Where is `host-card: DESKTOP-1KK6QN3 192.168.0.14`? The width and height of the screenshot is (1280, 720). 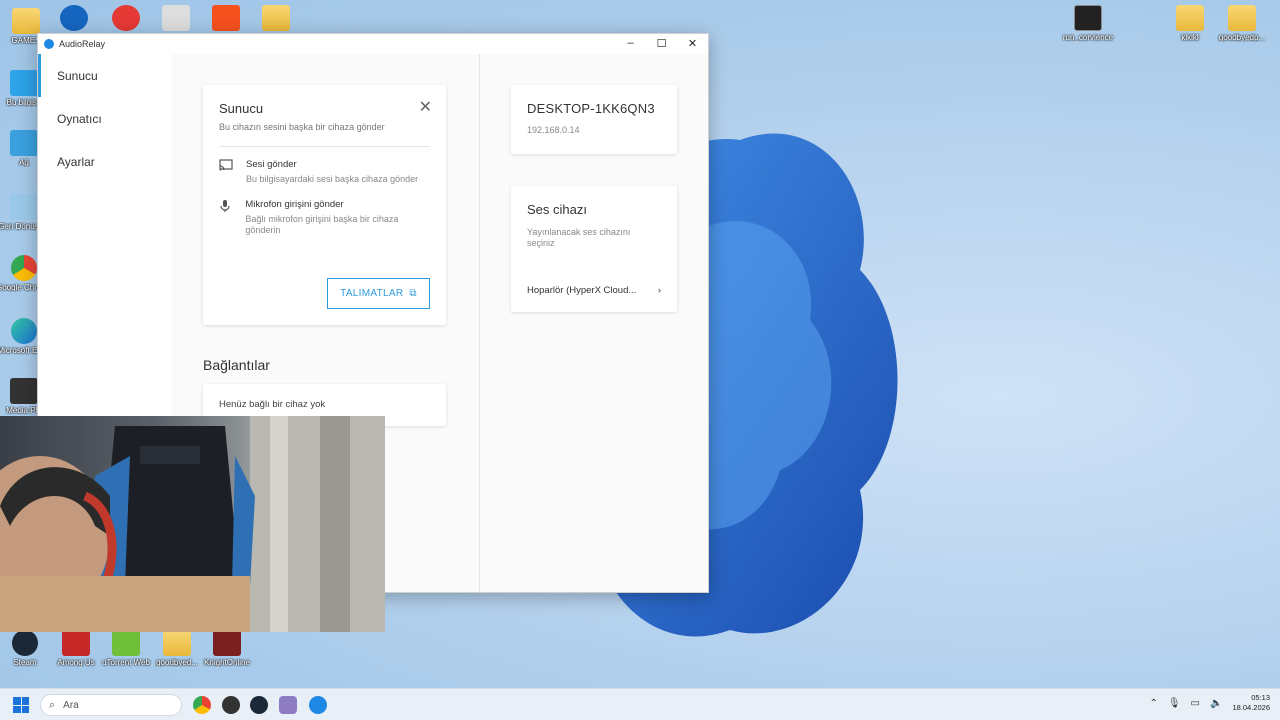
host-card: DESKTOP-1KK6QN3 192.168.0.14 is located at coordinates (594, 119).